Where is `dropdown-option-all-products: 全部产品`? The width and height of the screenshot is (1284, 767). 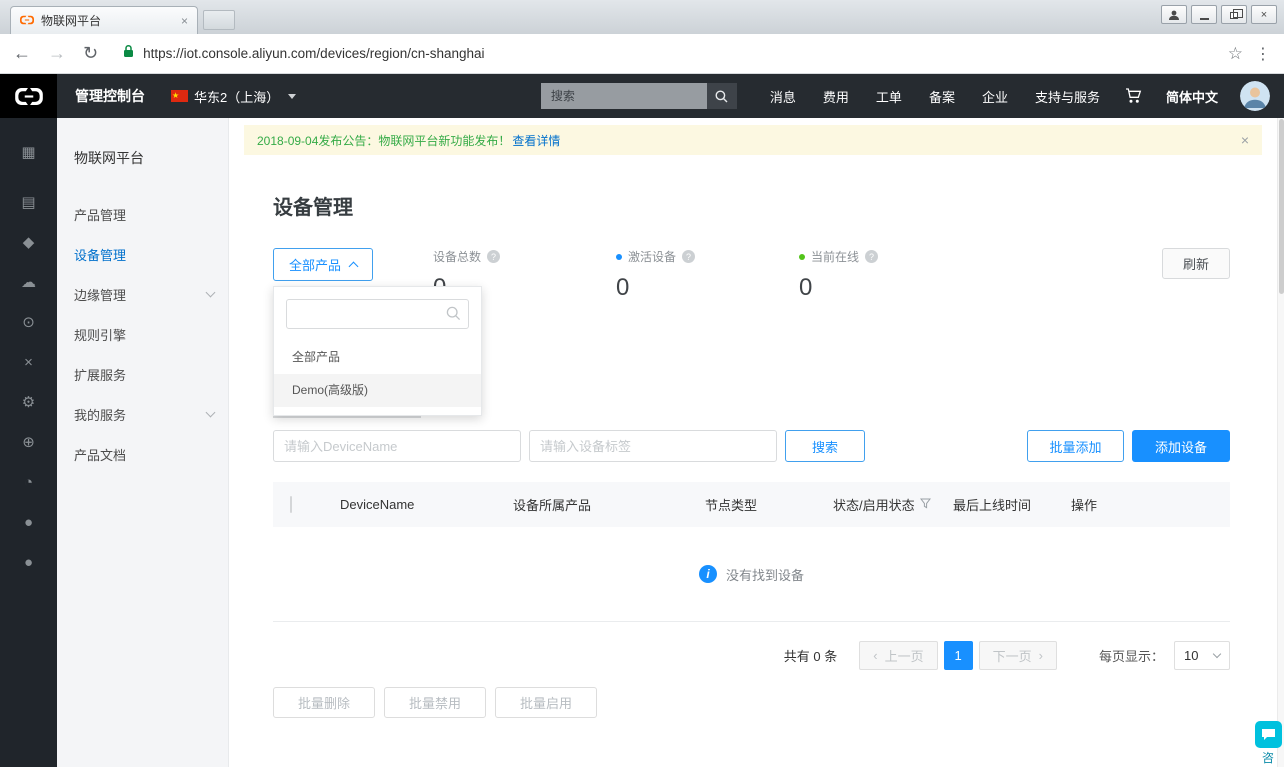
dropdown-option-all-products: 全部产品 is located at coordinates (377, 357).